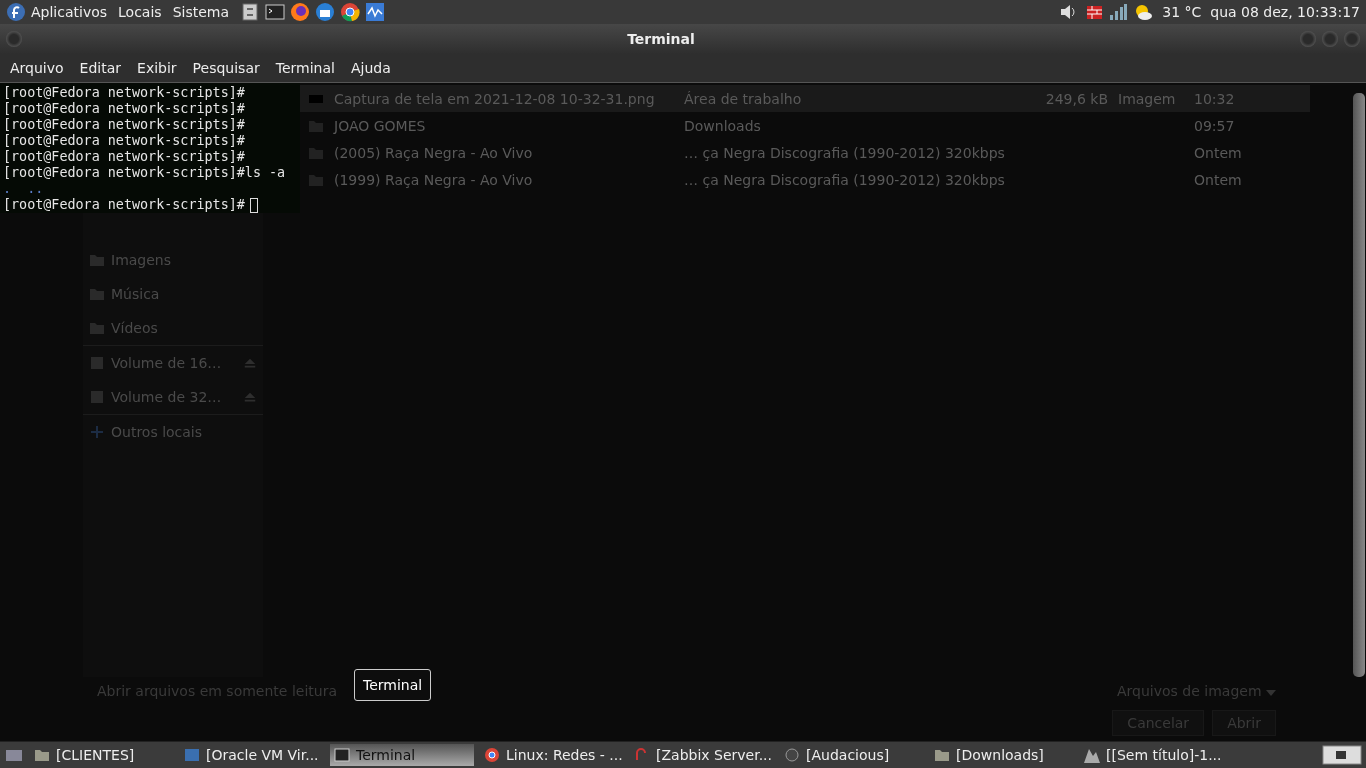 This screenshot has width=1366, height=768. What do you see at coordinates (375, 12) in the screenshot?
I see `system-monitor-icon` at bounding box center [375, 12].